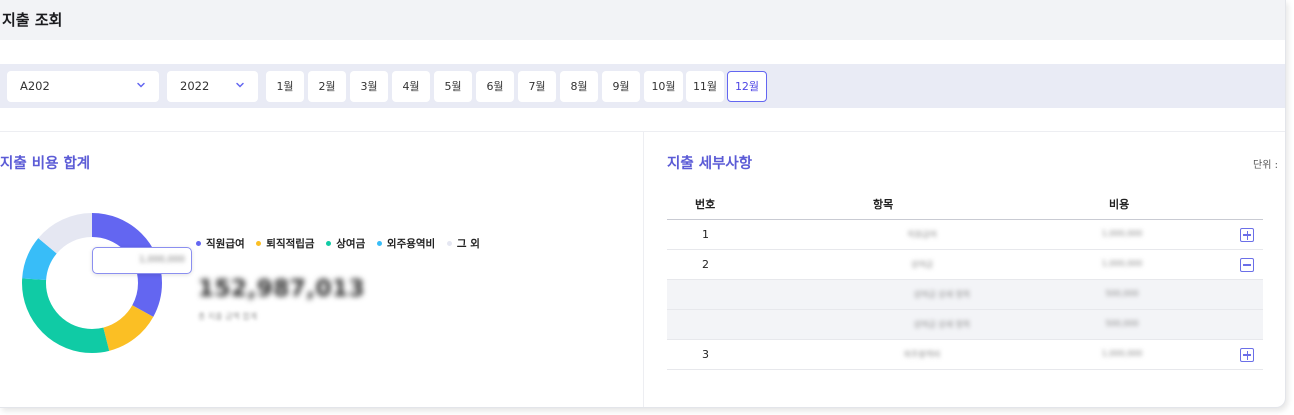  Describe the element at coordinates (710, 164) in the screenshot. I see `expense-details-title: 지출 세부사항` at that location.